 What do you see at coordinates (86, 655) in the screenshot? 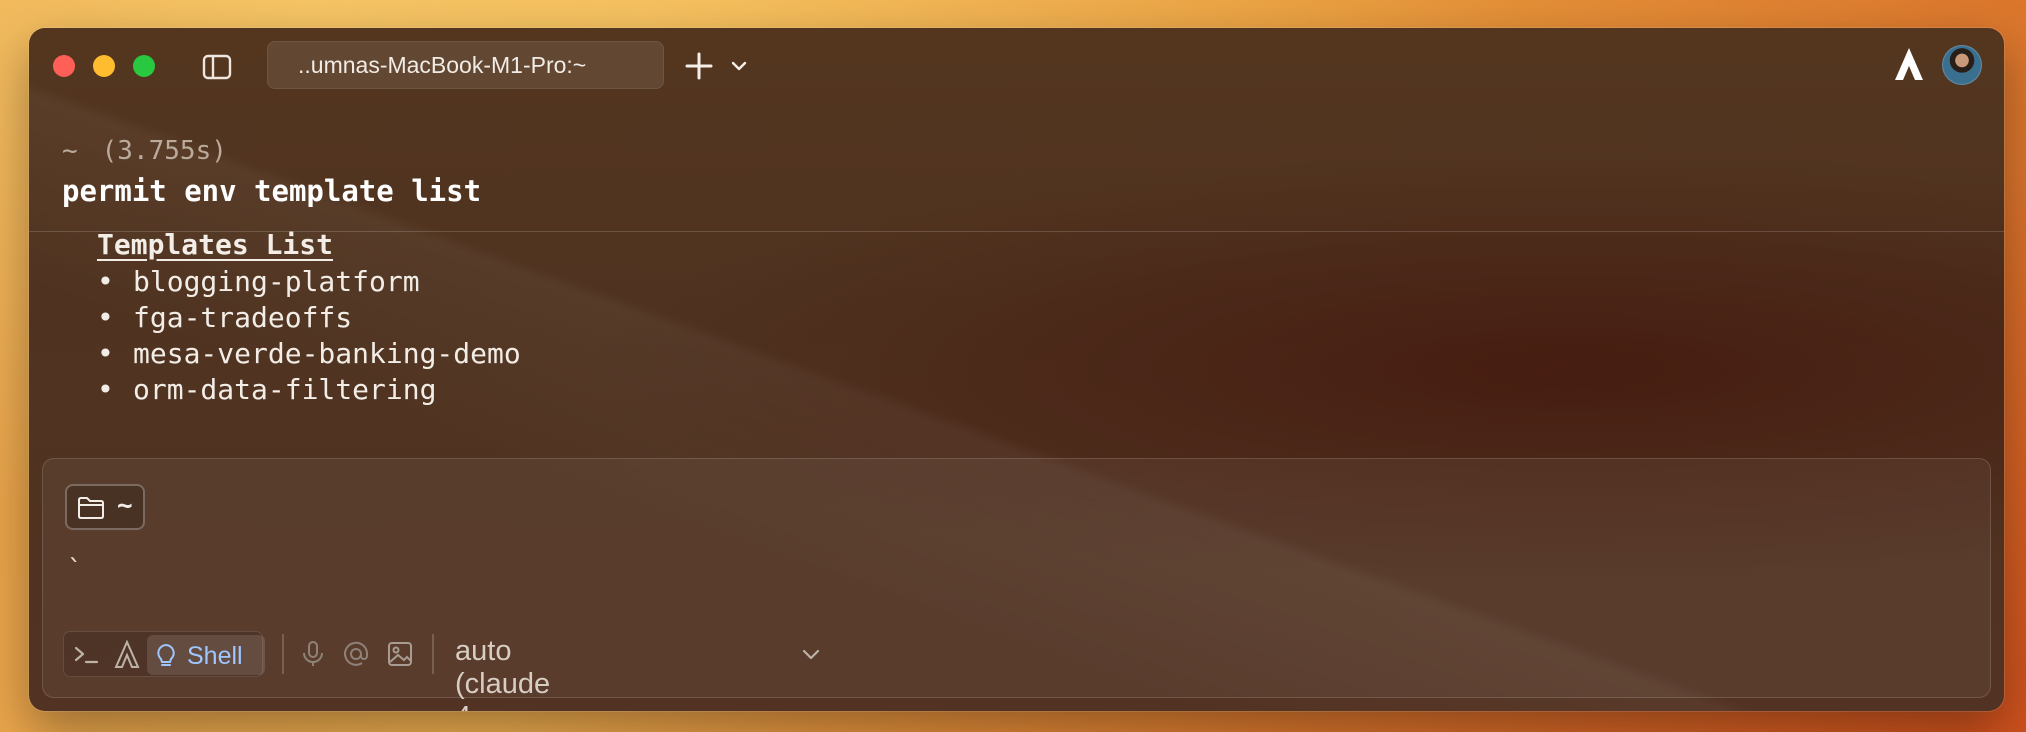
I see `terminal-prompt-icon` at bounding box center [86, 655].